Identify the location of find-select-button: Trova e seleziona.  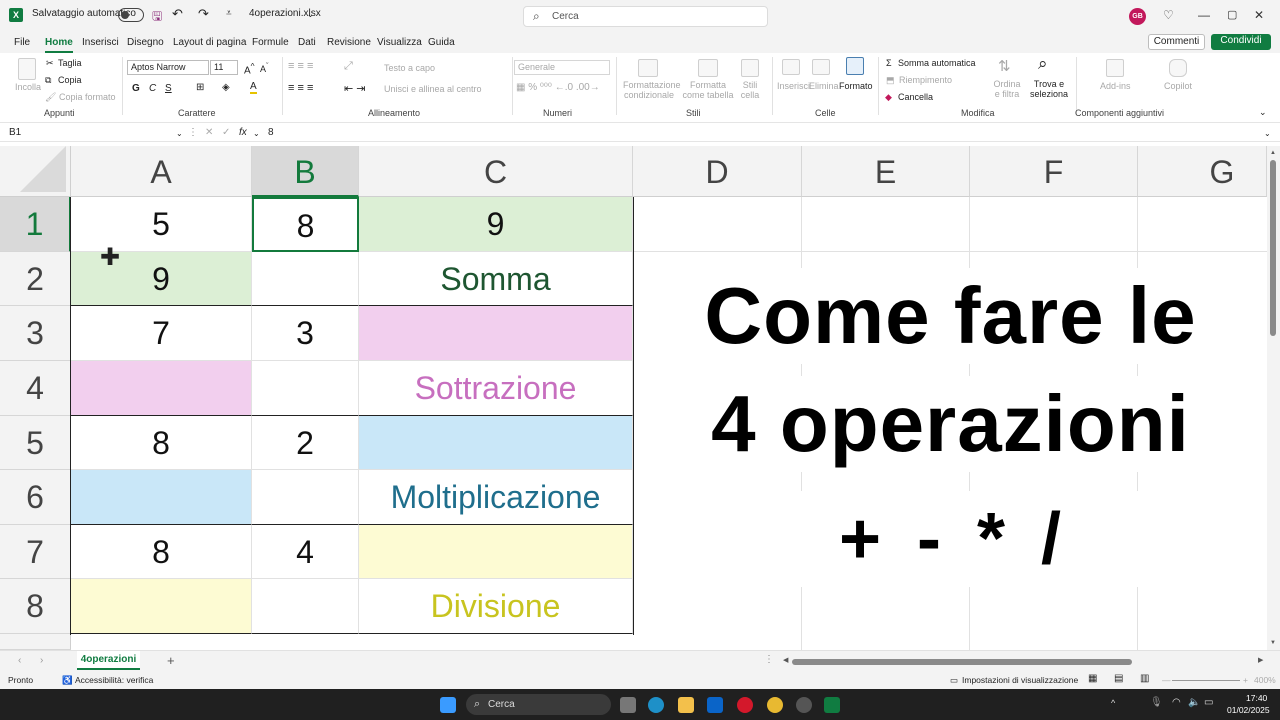
(1049, 89).